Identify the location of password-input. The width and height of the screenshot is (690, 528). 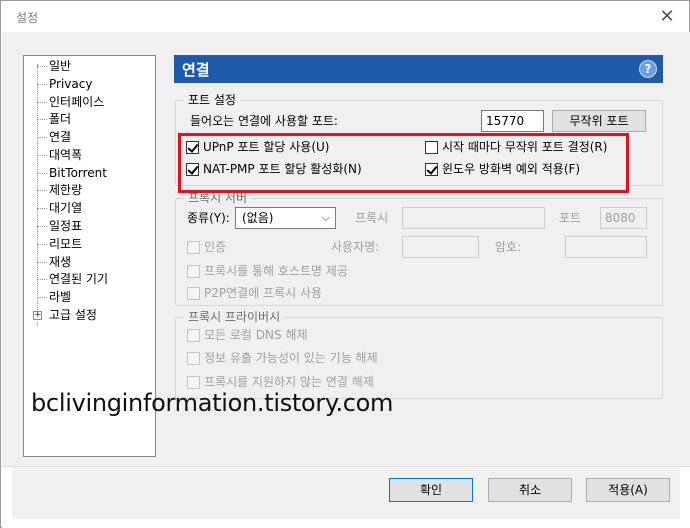
(606, 247).